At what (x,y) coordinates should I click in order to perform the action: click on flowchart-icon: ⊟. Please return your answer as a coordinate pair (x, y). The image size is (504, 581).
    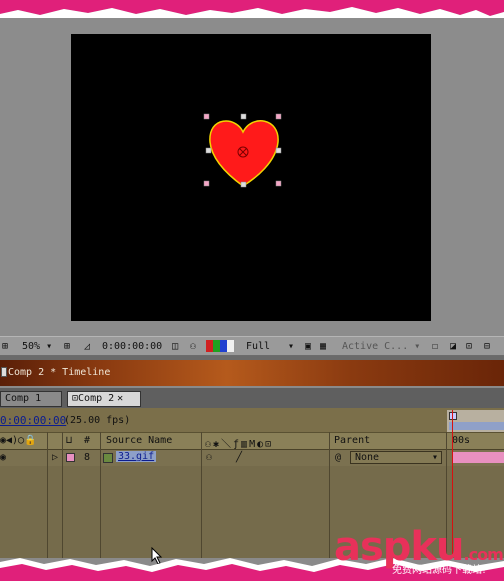
    Looking at the image, I should click on (487, 347).